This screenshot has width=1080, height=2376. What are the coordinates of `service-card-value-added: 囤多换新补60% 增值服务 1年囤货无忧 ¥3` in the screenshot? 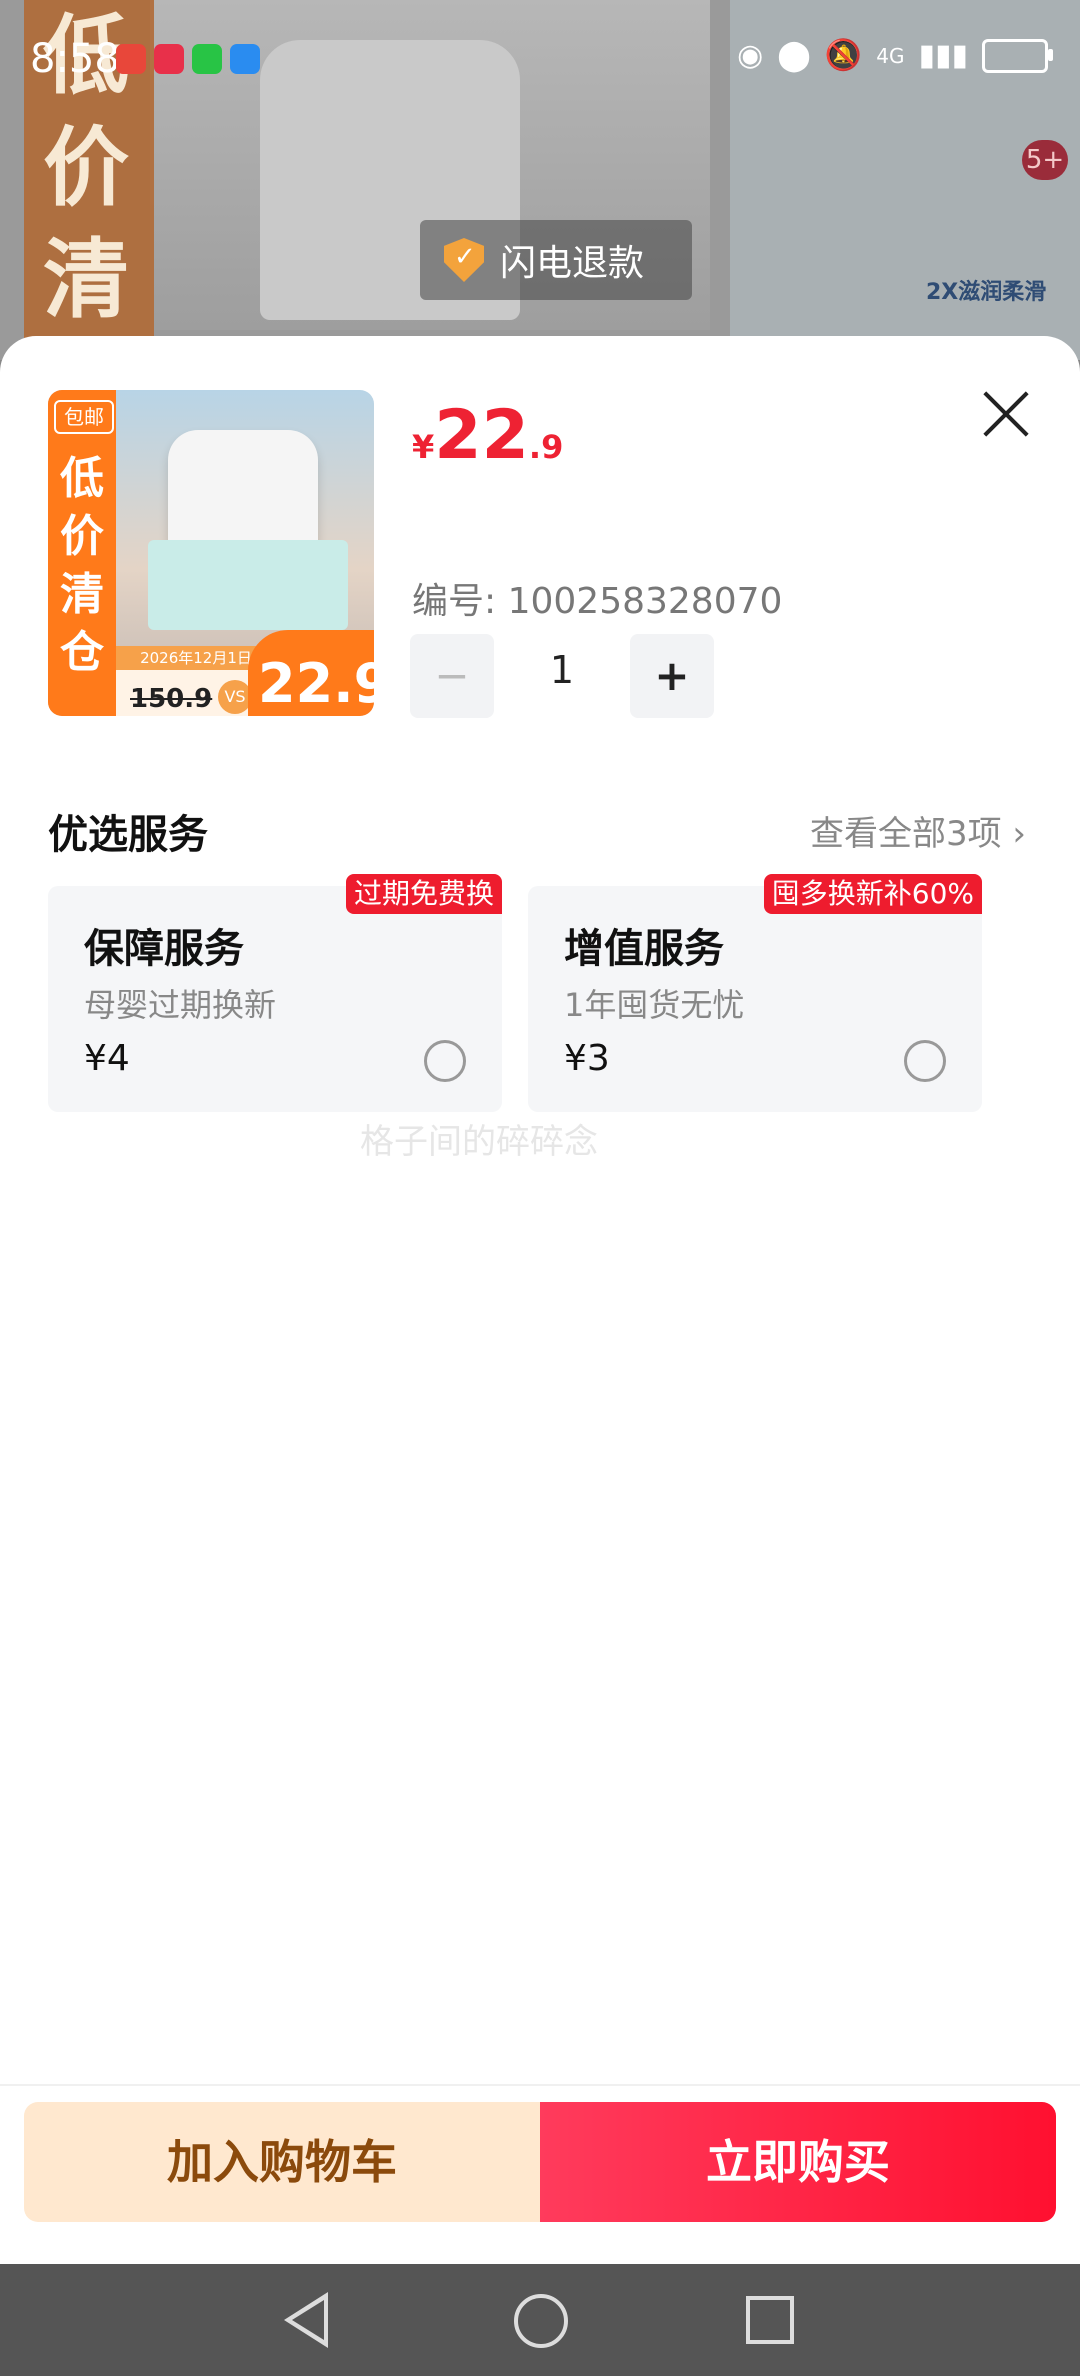 It's located at (755, 993).